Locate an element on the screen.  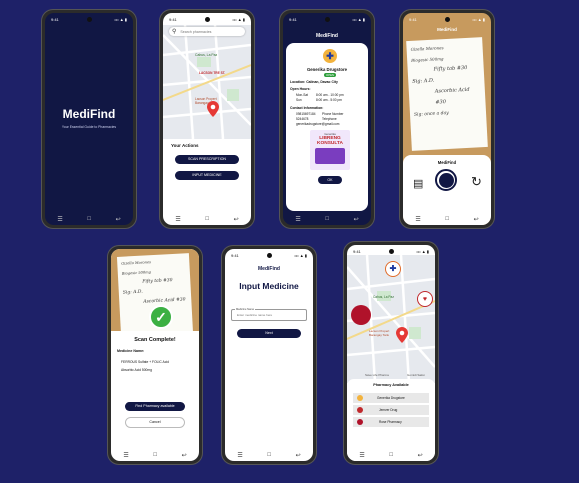
pharmacy-list-item-rose: Rose Pharmacy is located at coordinates (391, 422).